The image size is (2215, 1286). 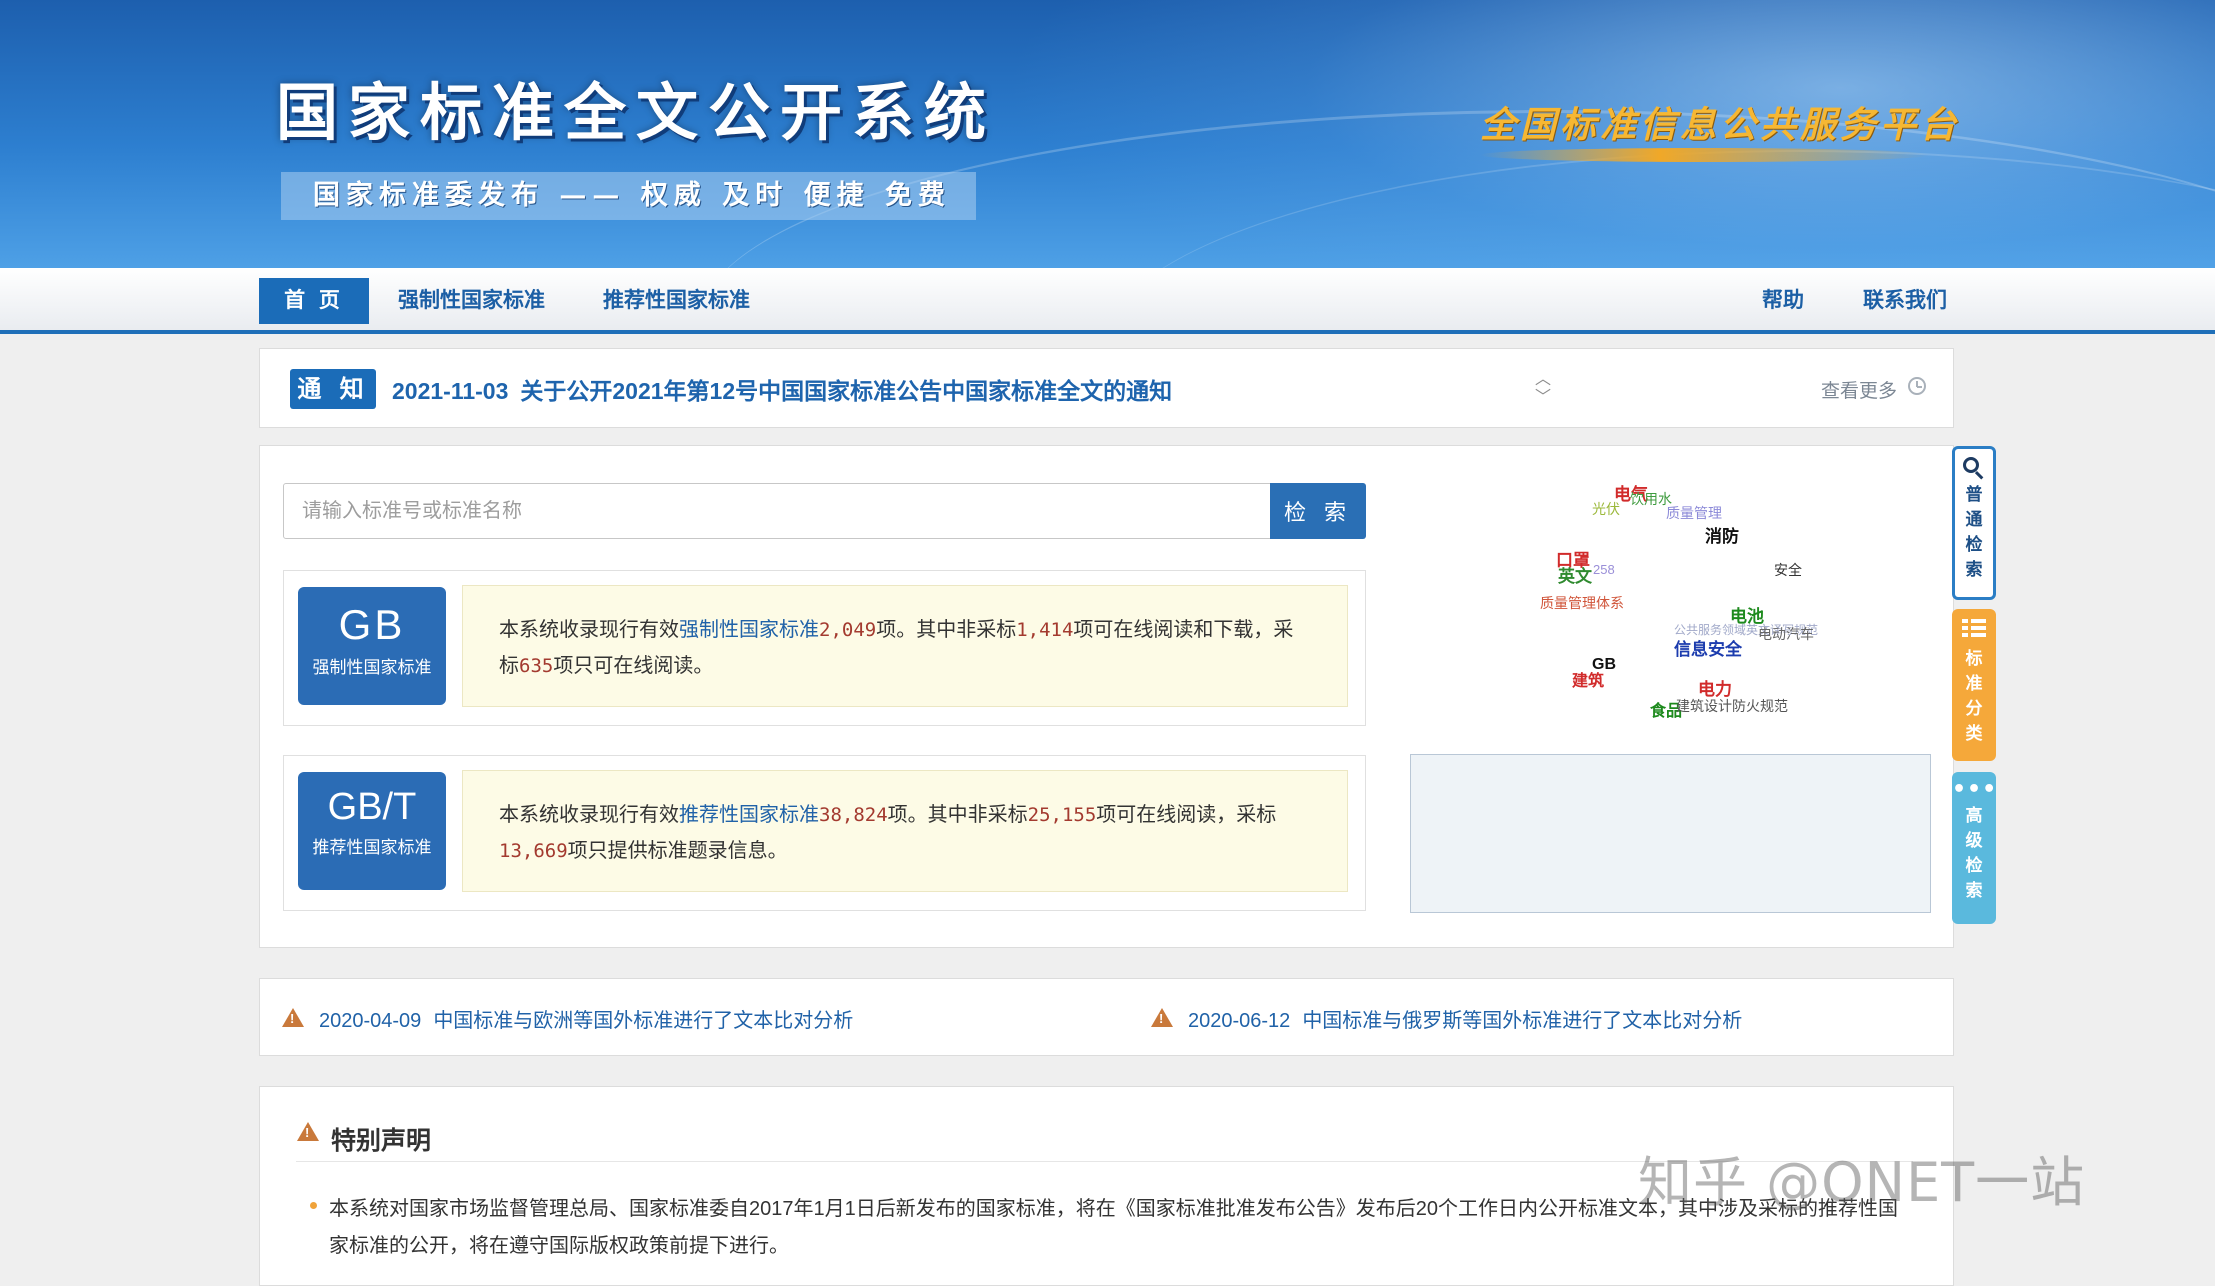 I want to click on side-tab-advanced-search: ••• 高级检索, so click(x=1974, y=848).